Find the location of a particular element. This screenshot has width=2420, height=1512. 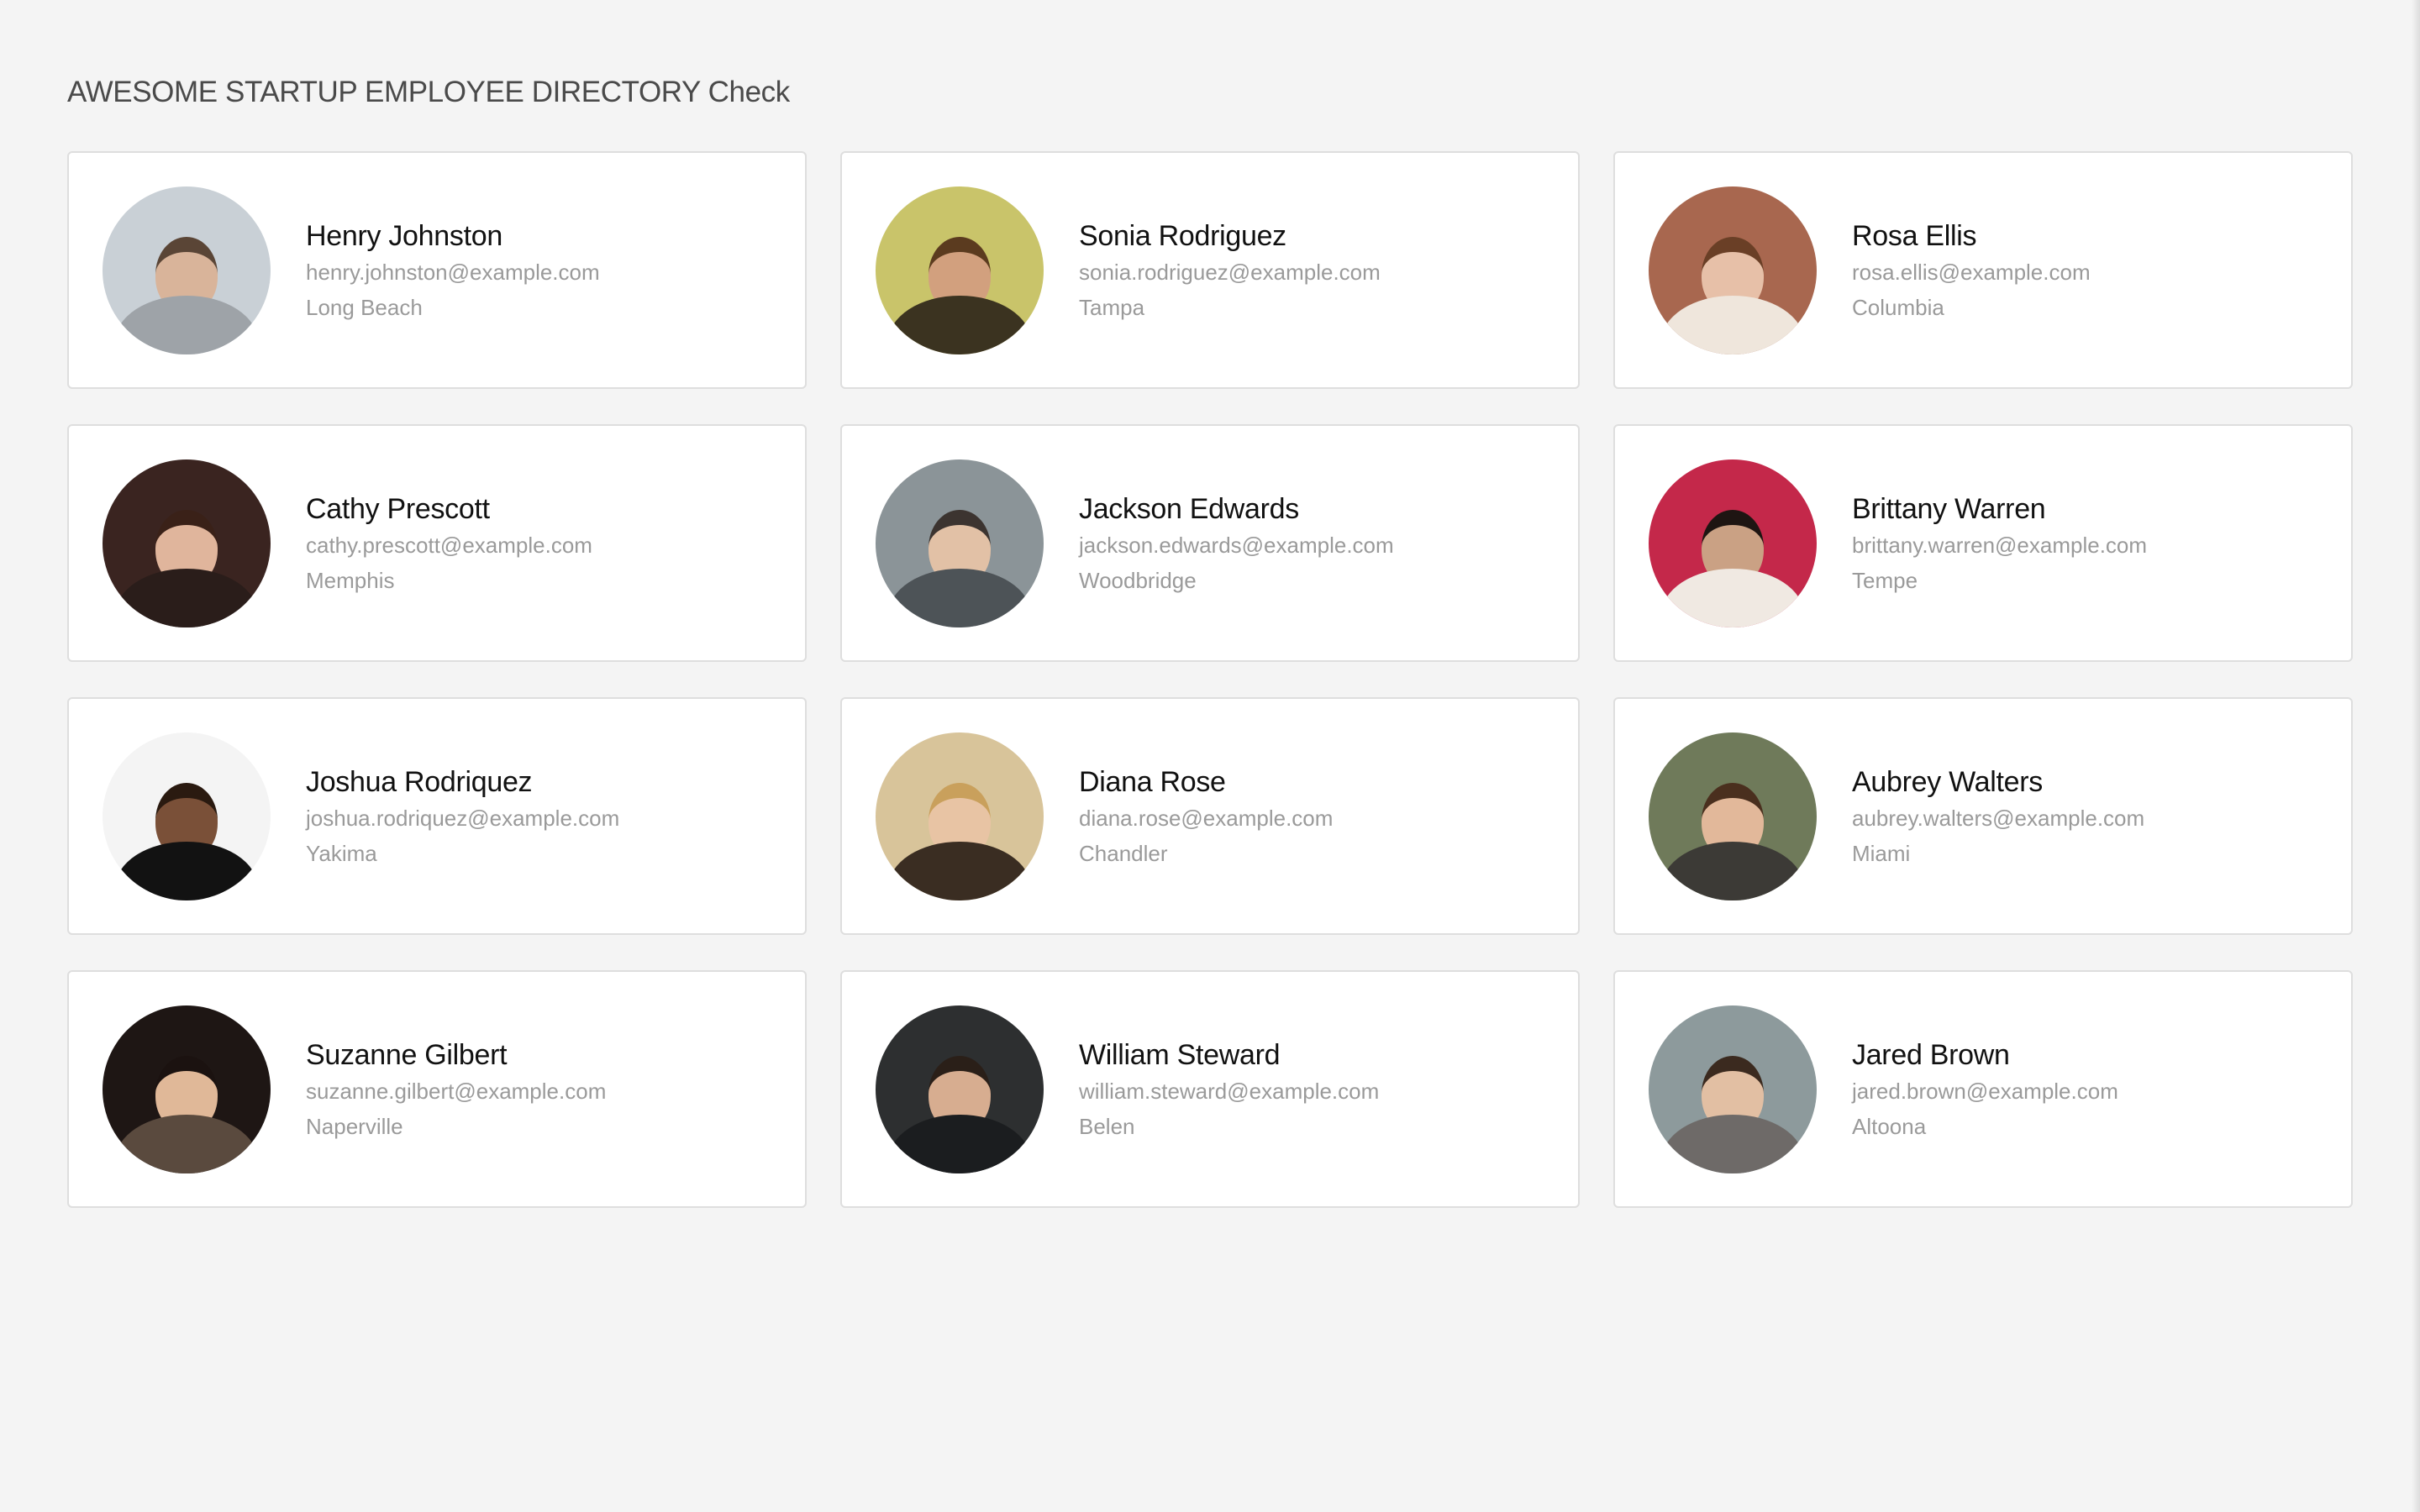

employee-email: sonia.rodriguez@example.com is located at coordinates (1230, 272).